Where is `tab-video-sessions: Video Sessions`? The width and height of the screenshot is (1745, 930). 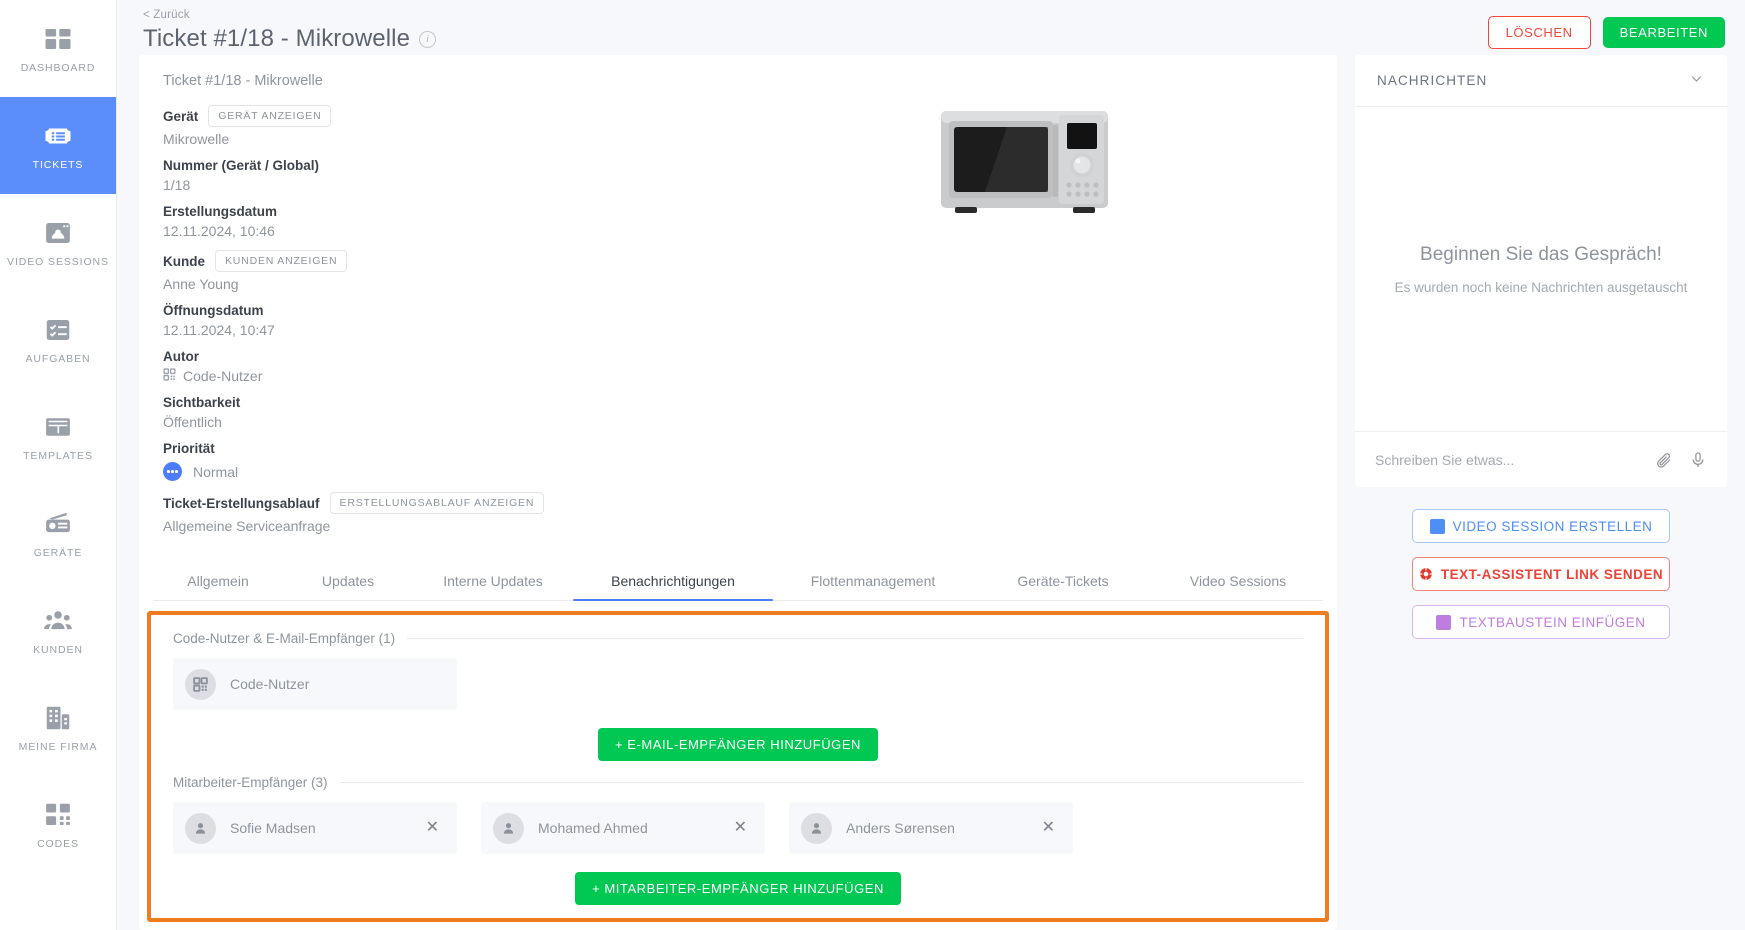
tab-video-sessions: Video Sessions is located at coordinates (1238, 581).